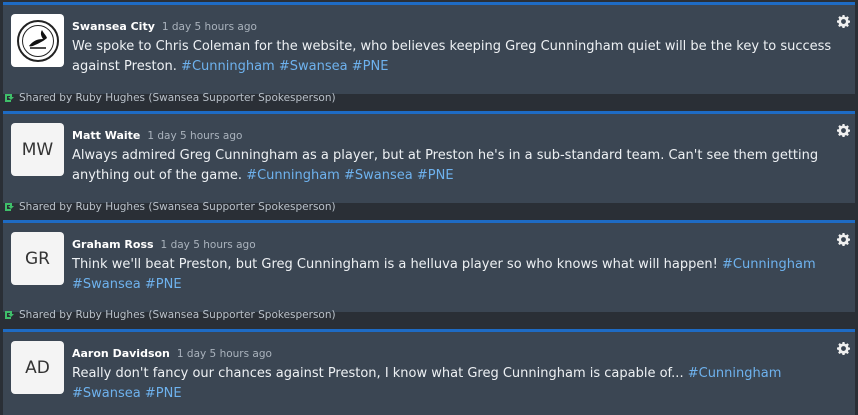 This screenshot has width=858, height=415. Describe the element at coordinates (37, 149) in the screenshot. I see `avatar: MW` at that location.